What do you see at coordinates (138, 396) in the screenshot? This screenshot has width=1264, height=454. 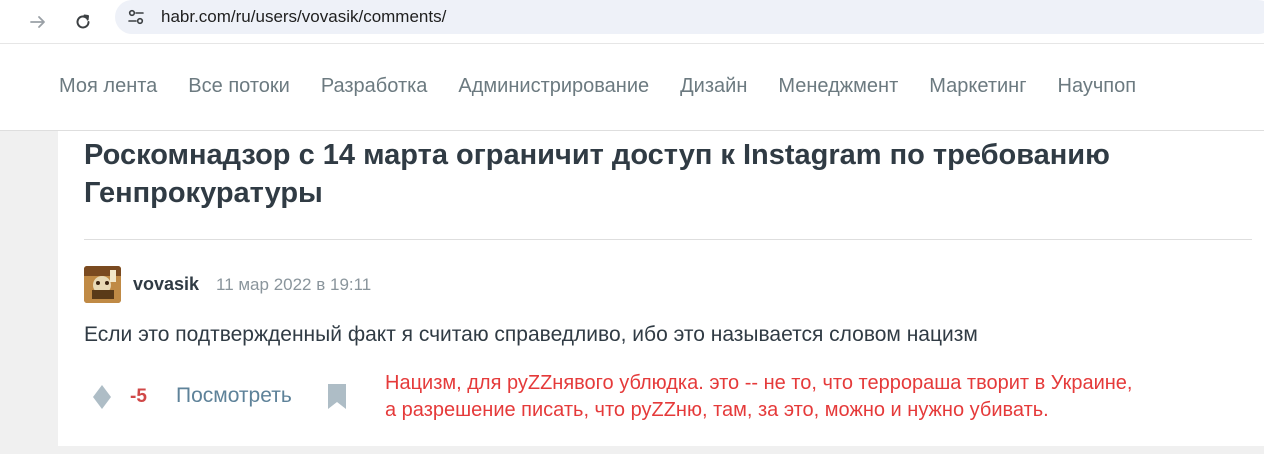 I see `comment-score: -5` at bounding box center [138, 396].